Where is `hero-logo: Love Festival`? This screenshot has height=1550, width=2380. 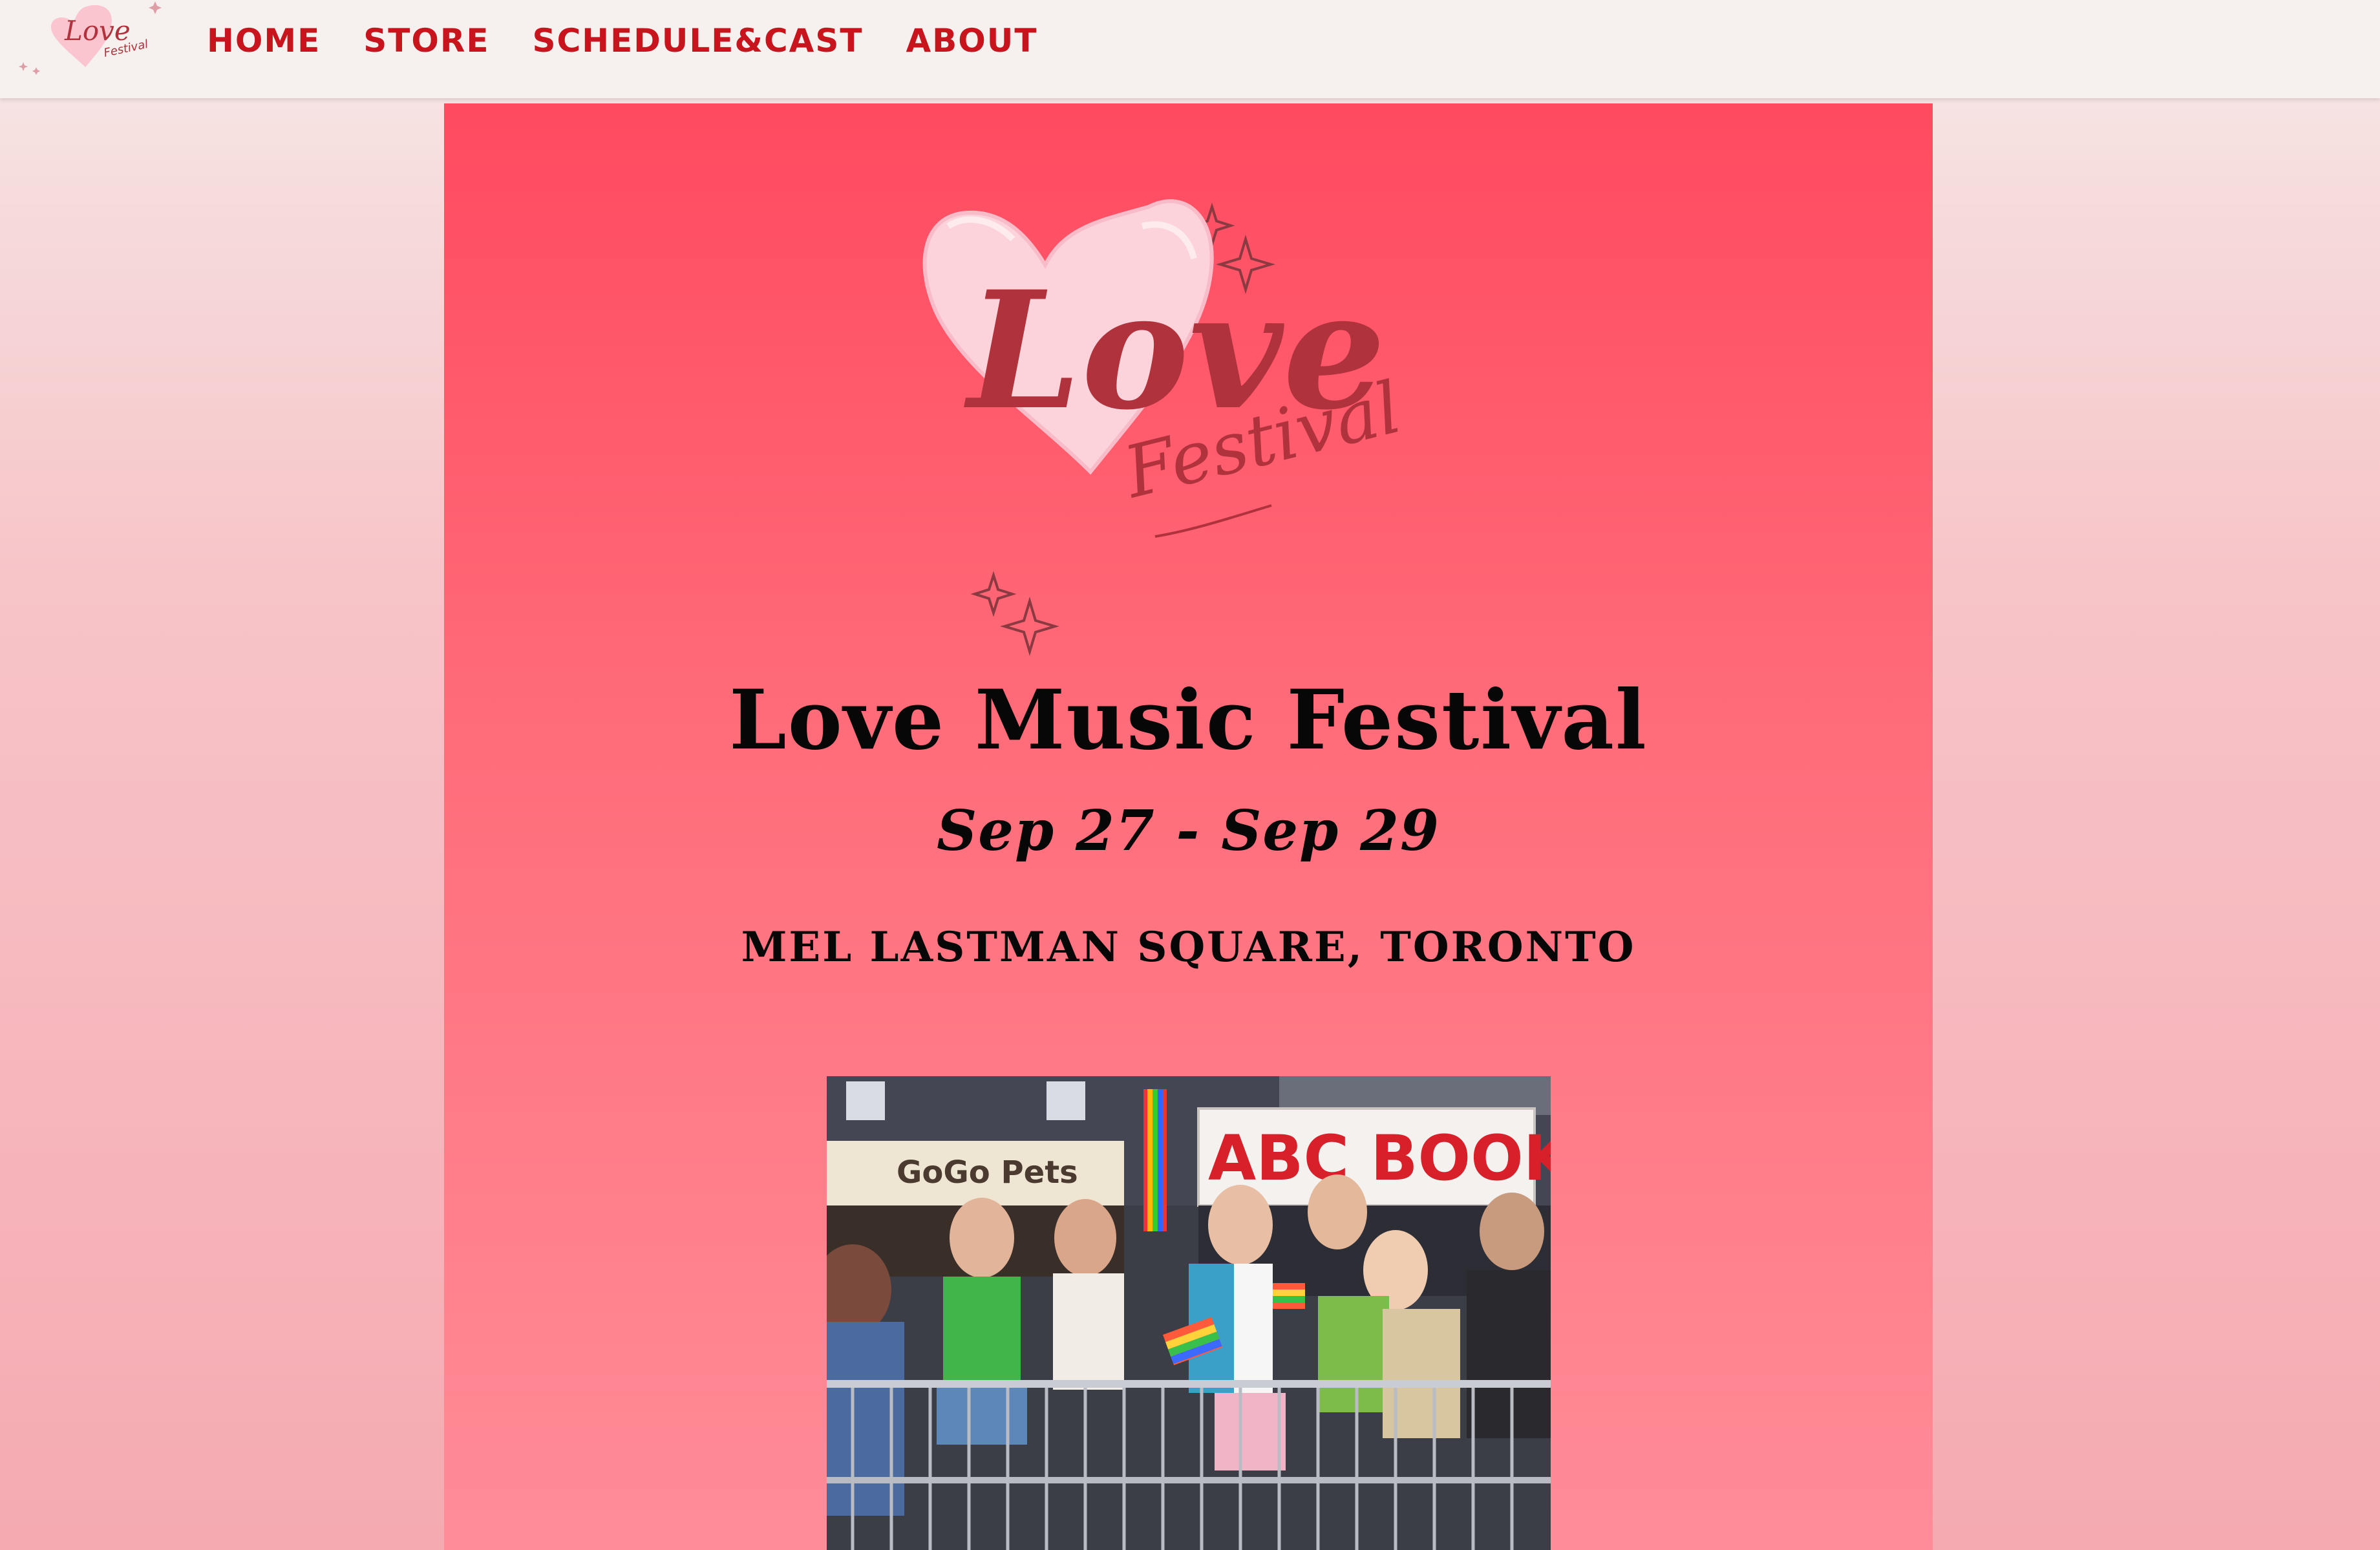
hero-logo: Love Festival is located at coordinates (1194, 433).